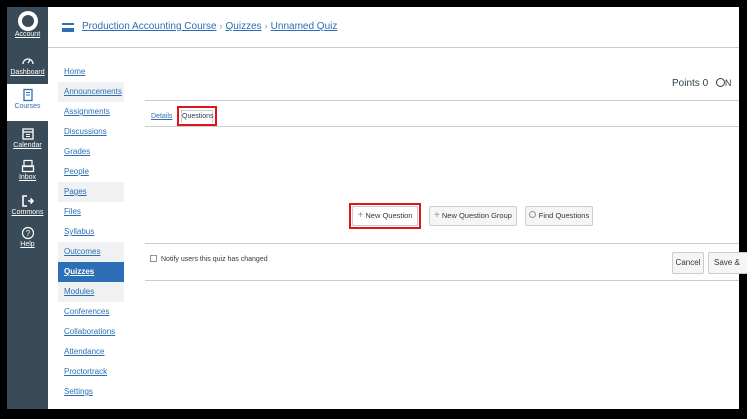 Image resolution: width=747 pixels, height=419 pixels. Describe the element at coordinates (91, 192) in the screenshot. I see `course-nav-pages: Pages` at that location.